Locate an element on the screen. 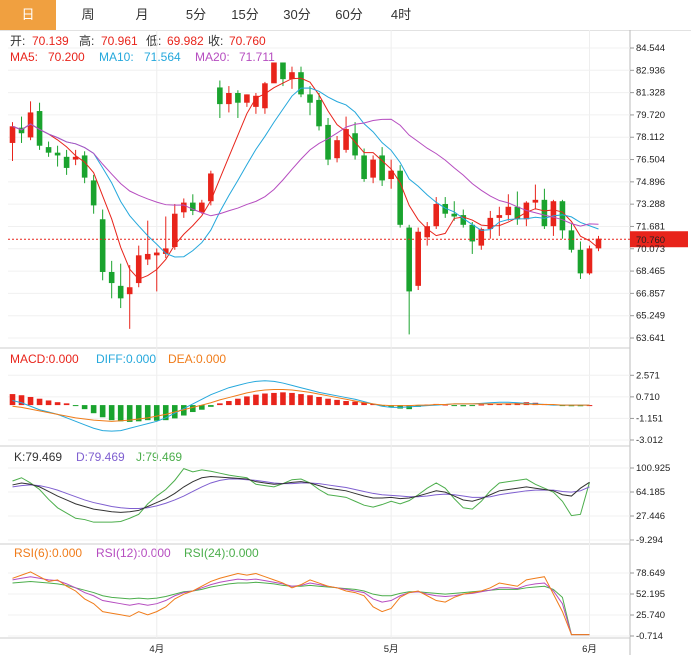  legend-close-value: 70.760 is located at coordinates (247, 41).